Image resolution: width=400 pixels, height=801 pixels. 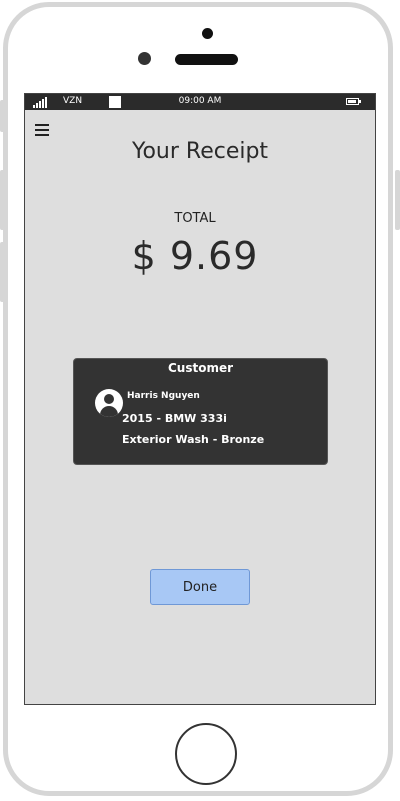 I want to click on front-camera, so click(x=144, y=58).